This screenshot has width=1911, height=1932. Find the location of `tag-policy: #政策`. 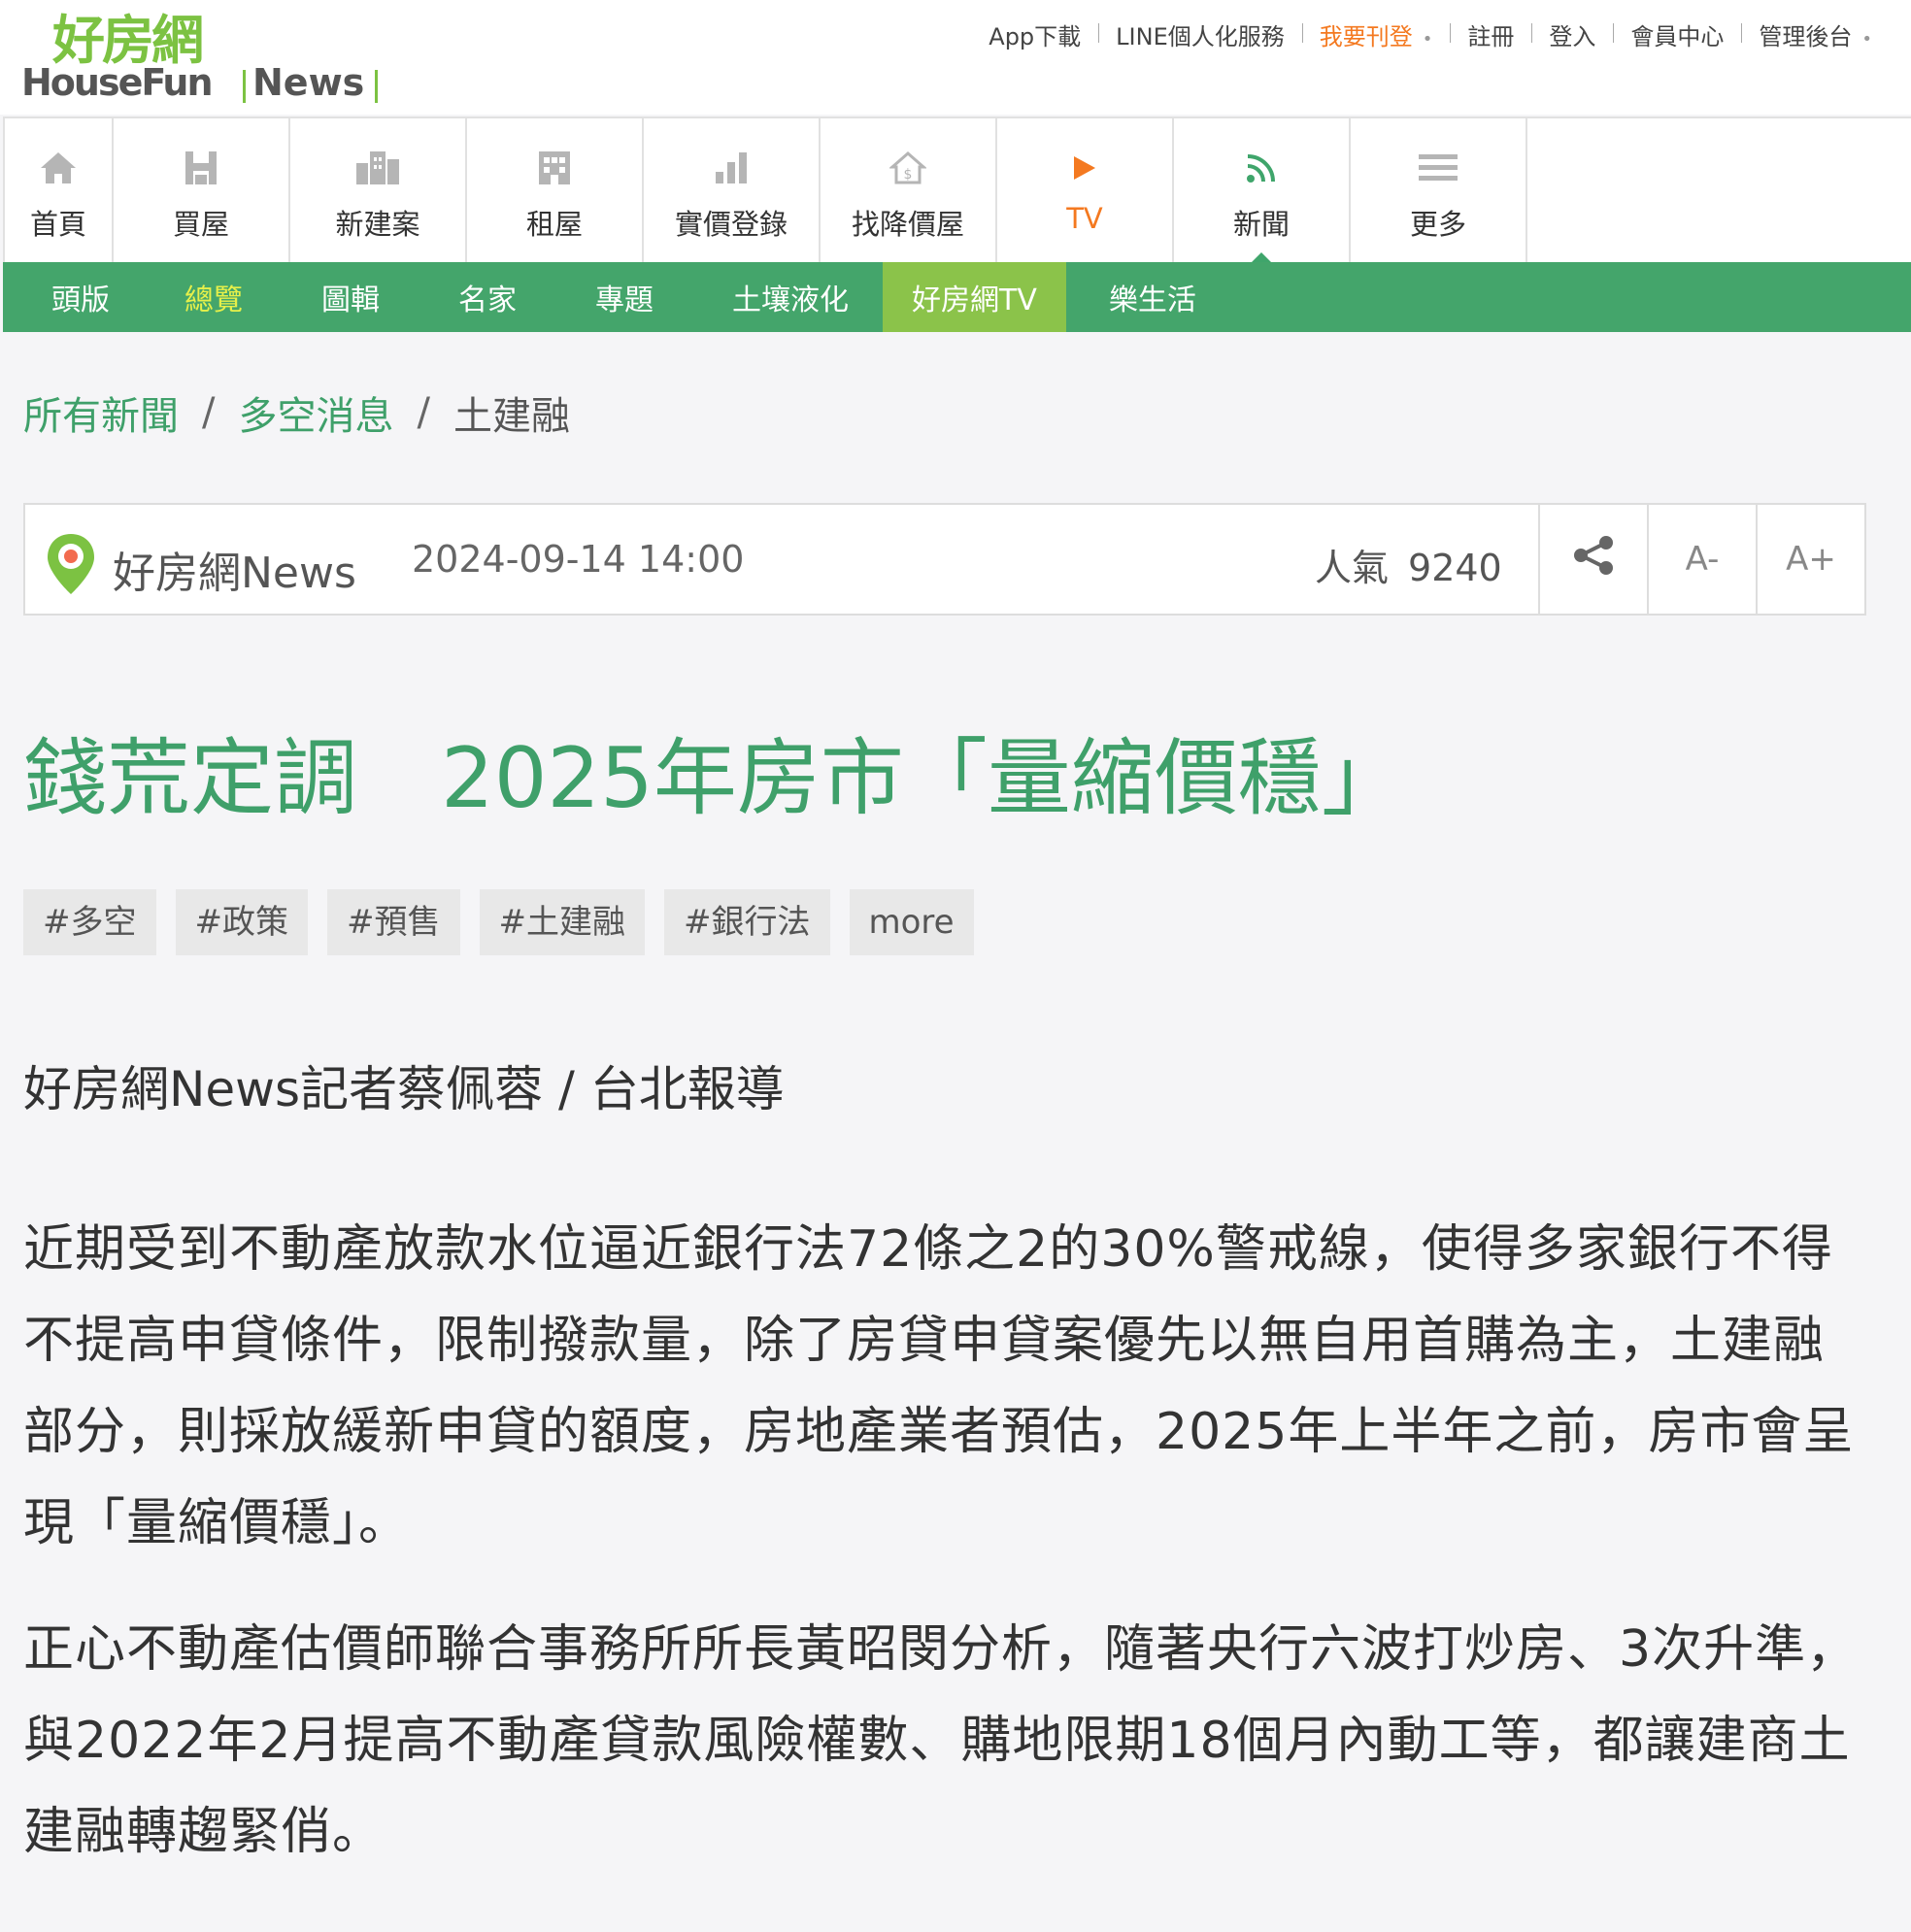

tag-policy: #政策 is located at coordinates (242, 922).